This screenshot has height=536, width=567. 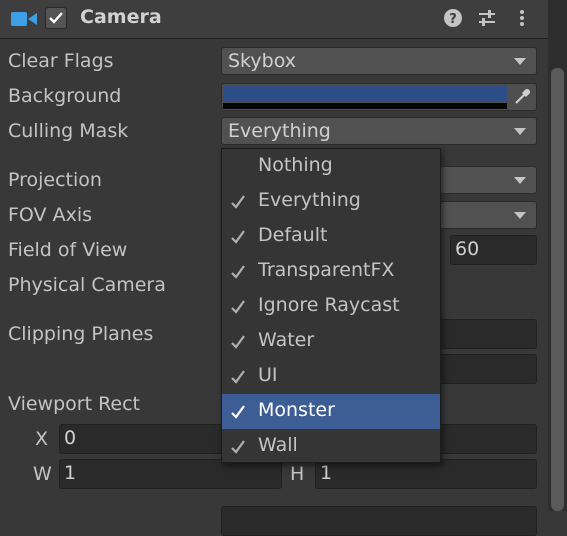 I want to click on menu-item-label: Everything, so click(x=309, y=200).